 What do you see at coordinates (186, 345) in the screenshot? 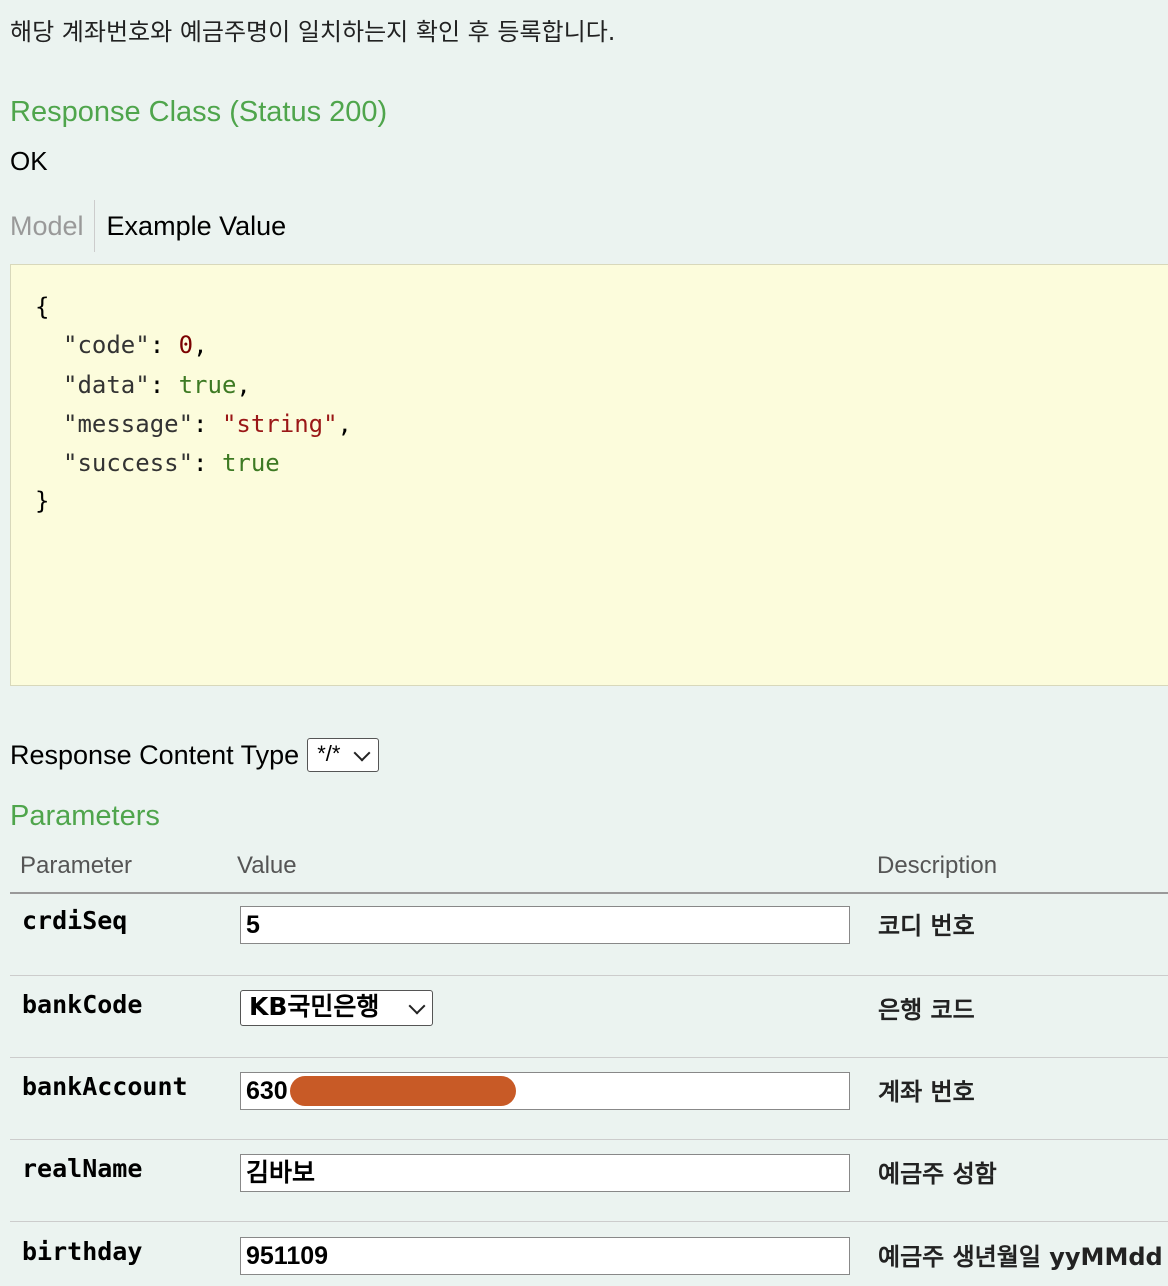
I see `json-value: 0` at bounding box center [186, 345].